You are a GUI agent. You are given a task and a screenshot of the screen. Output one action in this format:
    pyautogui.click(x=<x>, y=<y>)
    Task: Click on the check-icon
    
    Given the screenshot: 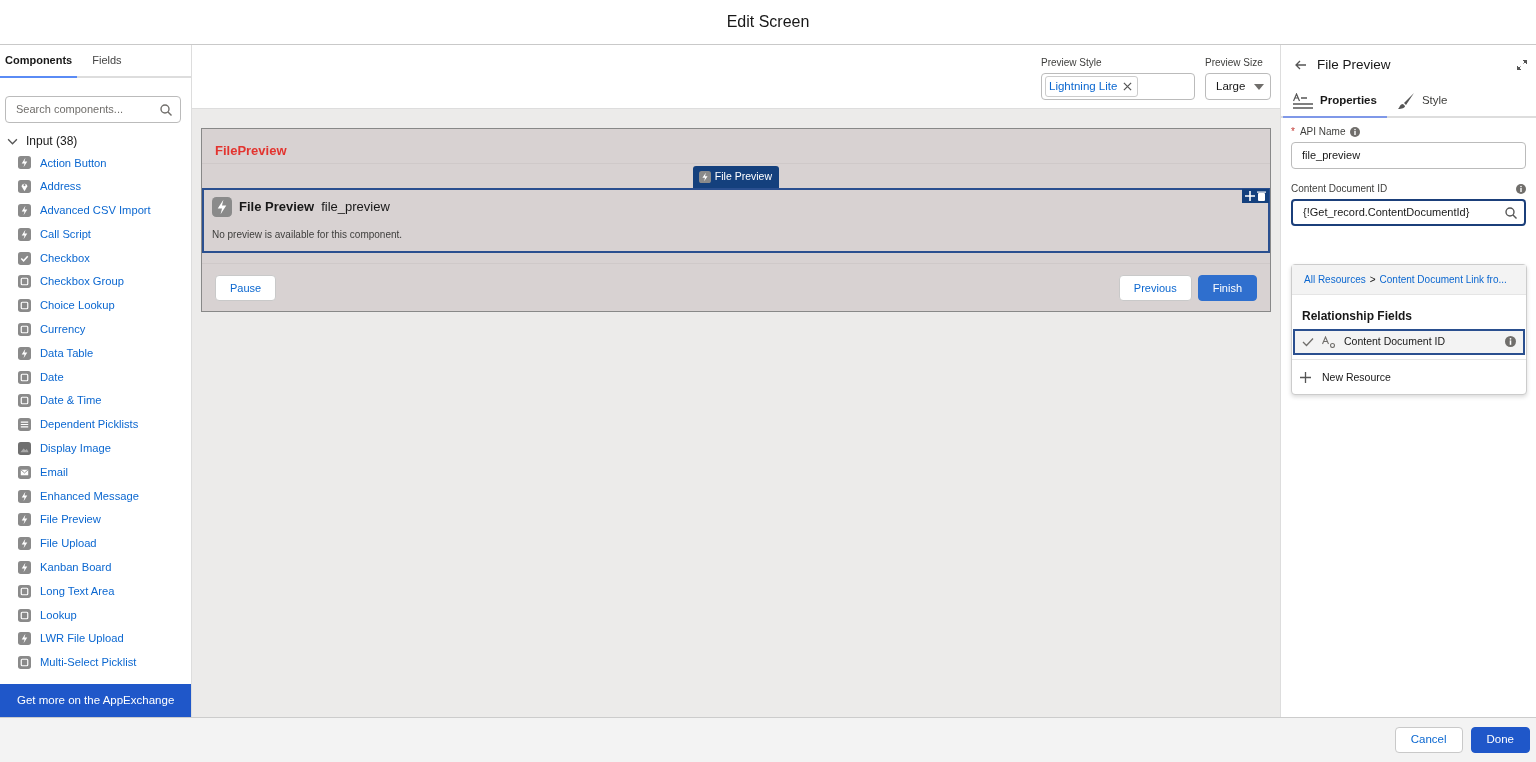 What is the action you would take?
    pyautogui.click(x=1308, y=341)
    